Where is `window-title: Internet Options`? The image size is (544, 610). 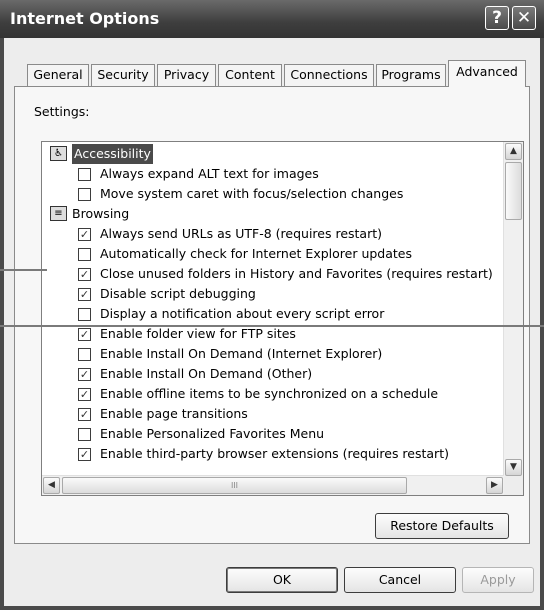
window-title: Internet Options is located at coordinates (85, 18).